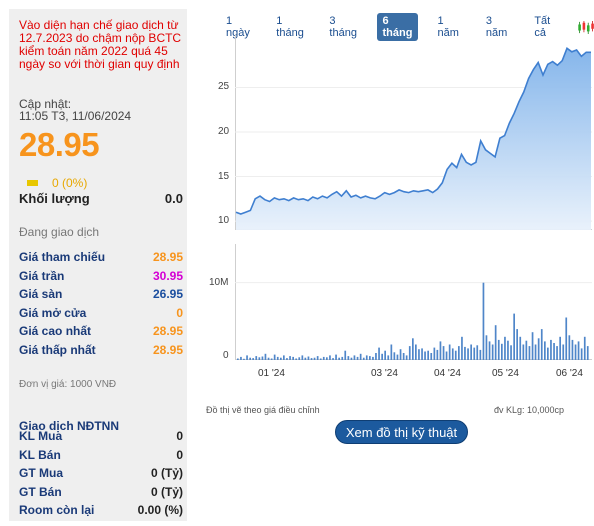 The image size is (594, 526). What do you see at coordinates (219, 282) in the screenshot?
I see `volume-y-tick: 10M` at bounding box center [219, 282].